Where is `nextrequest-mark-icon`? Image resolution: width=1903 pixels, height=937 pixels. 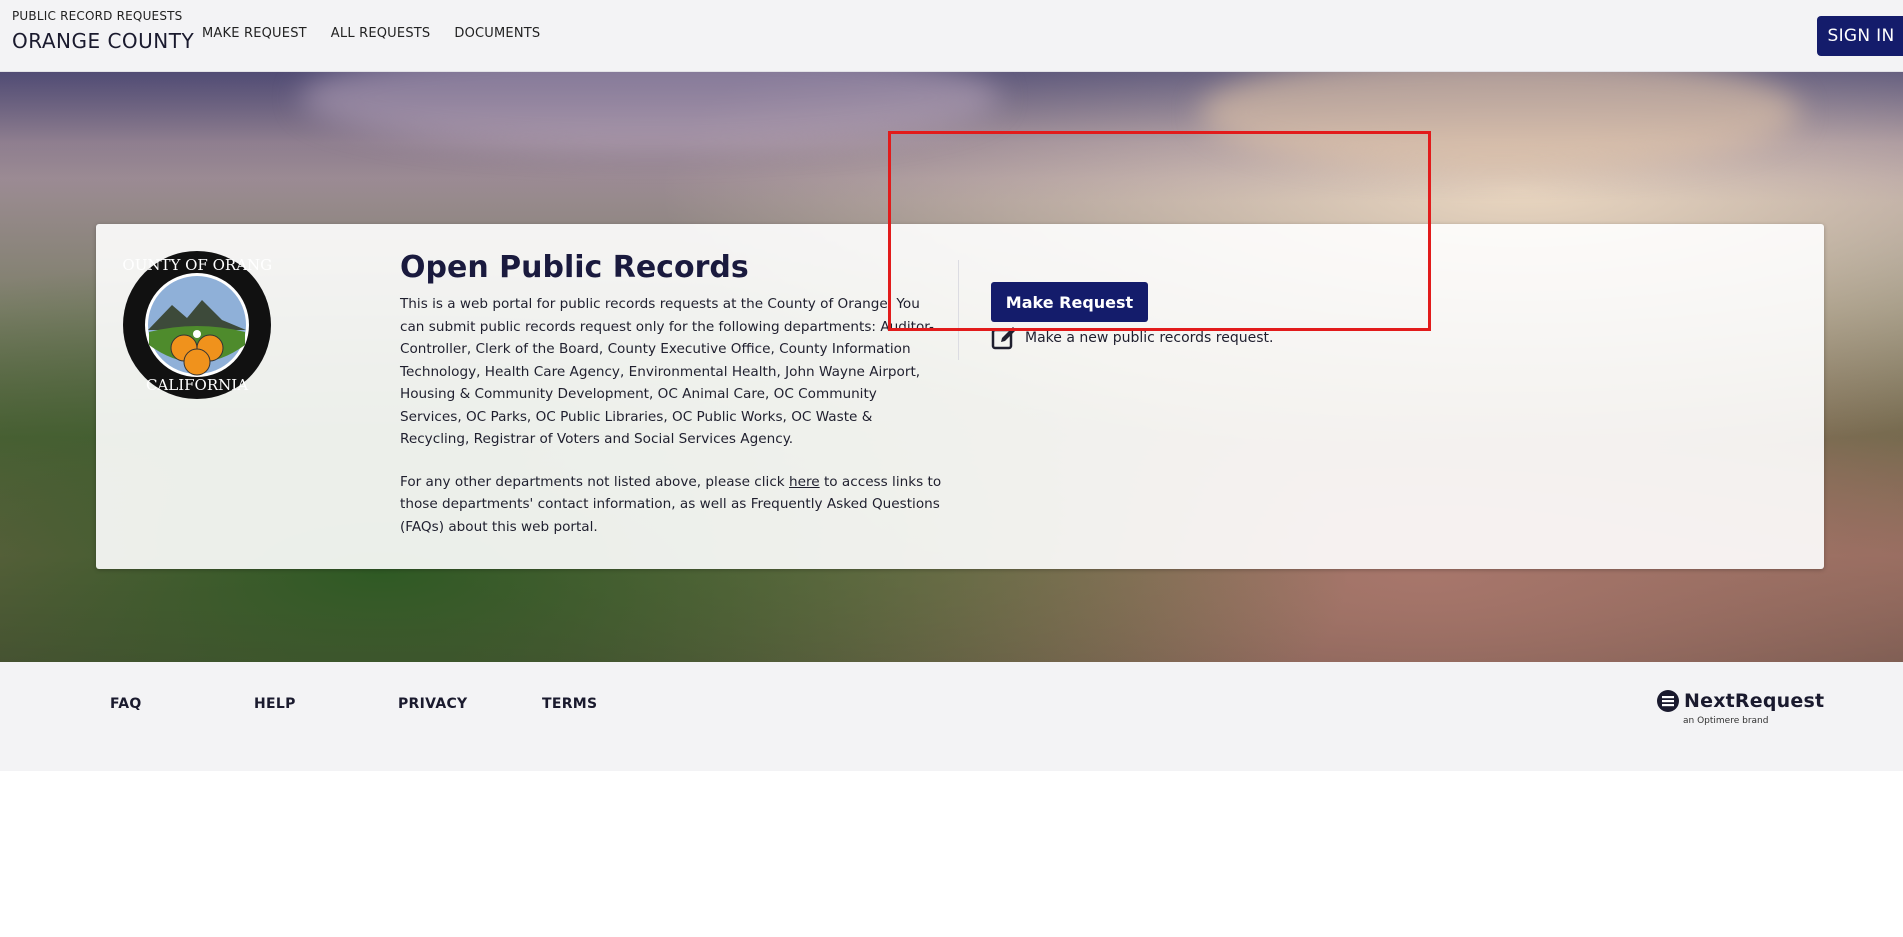
nextrequest-mark-icon is located at coordinates (1668, 701).